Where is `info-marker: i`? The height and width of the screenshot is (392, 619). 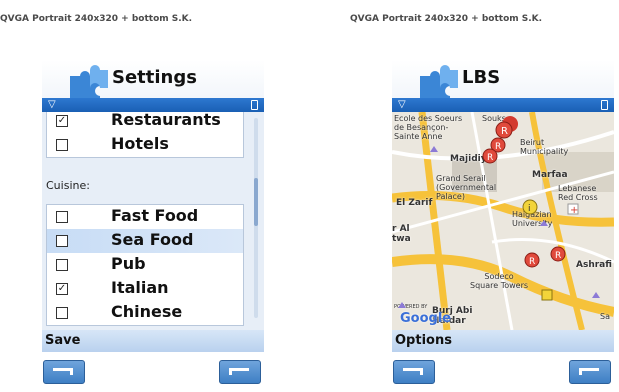
info-marker: i is located at coordinates (530, 207).